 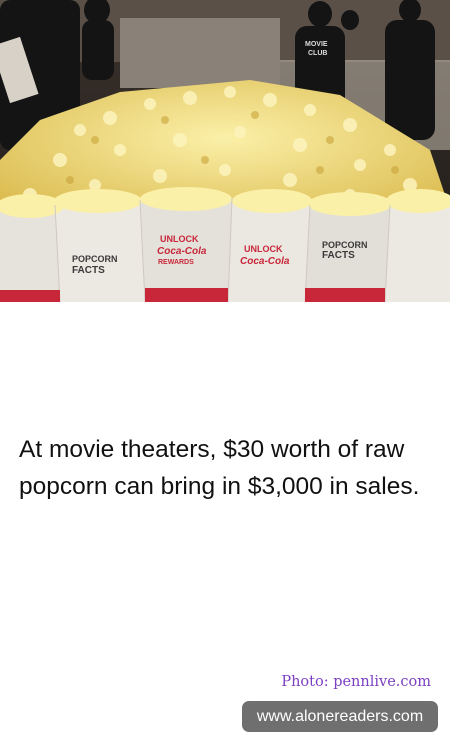 I want to click on bag-facts-4: FACTS, so click(x=338, y=255).